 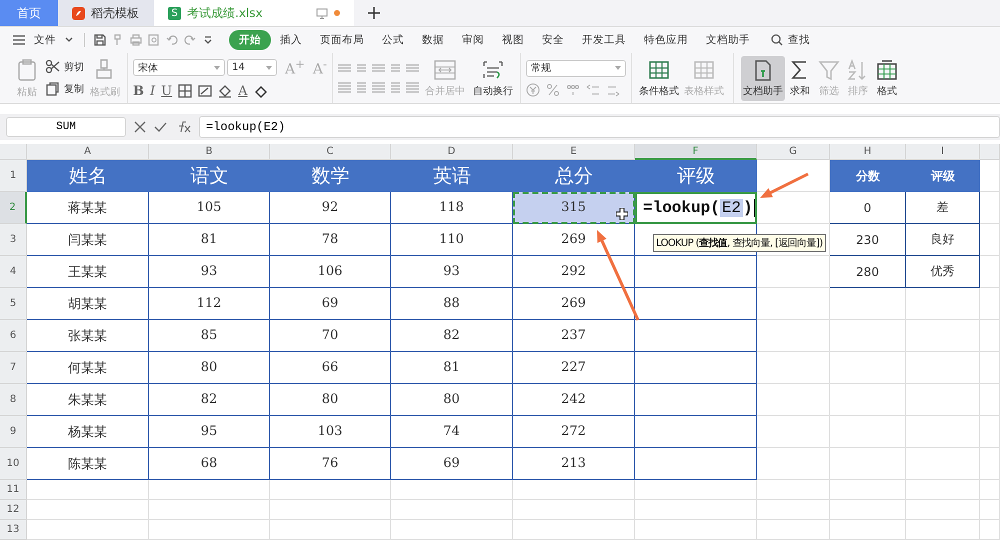 What do you see at coordinates (789, 40) in the screenshot?
I see `search-button: 查找` at bounding box center [789, 40].